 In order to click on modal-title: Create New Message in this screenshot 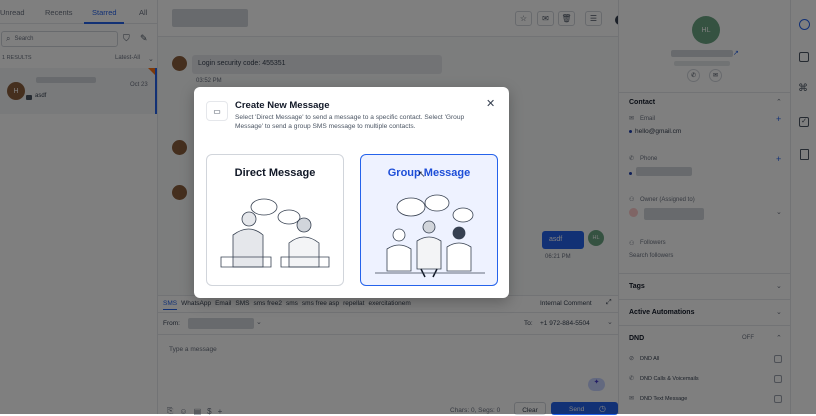, I will do `click(282, 105)`.